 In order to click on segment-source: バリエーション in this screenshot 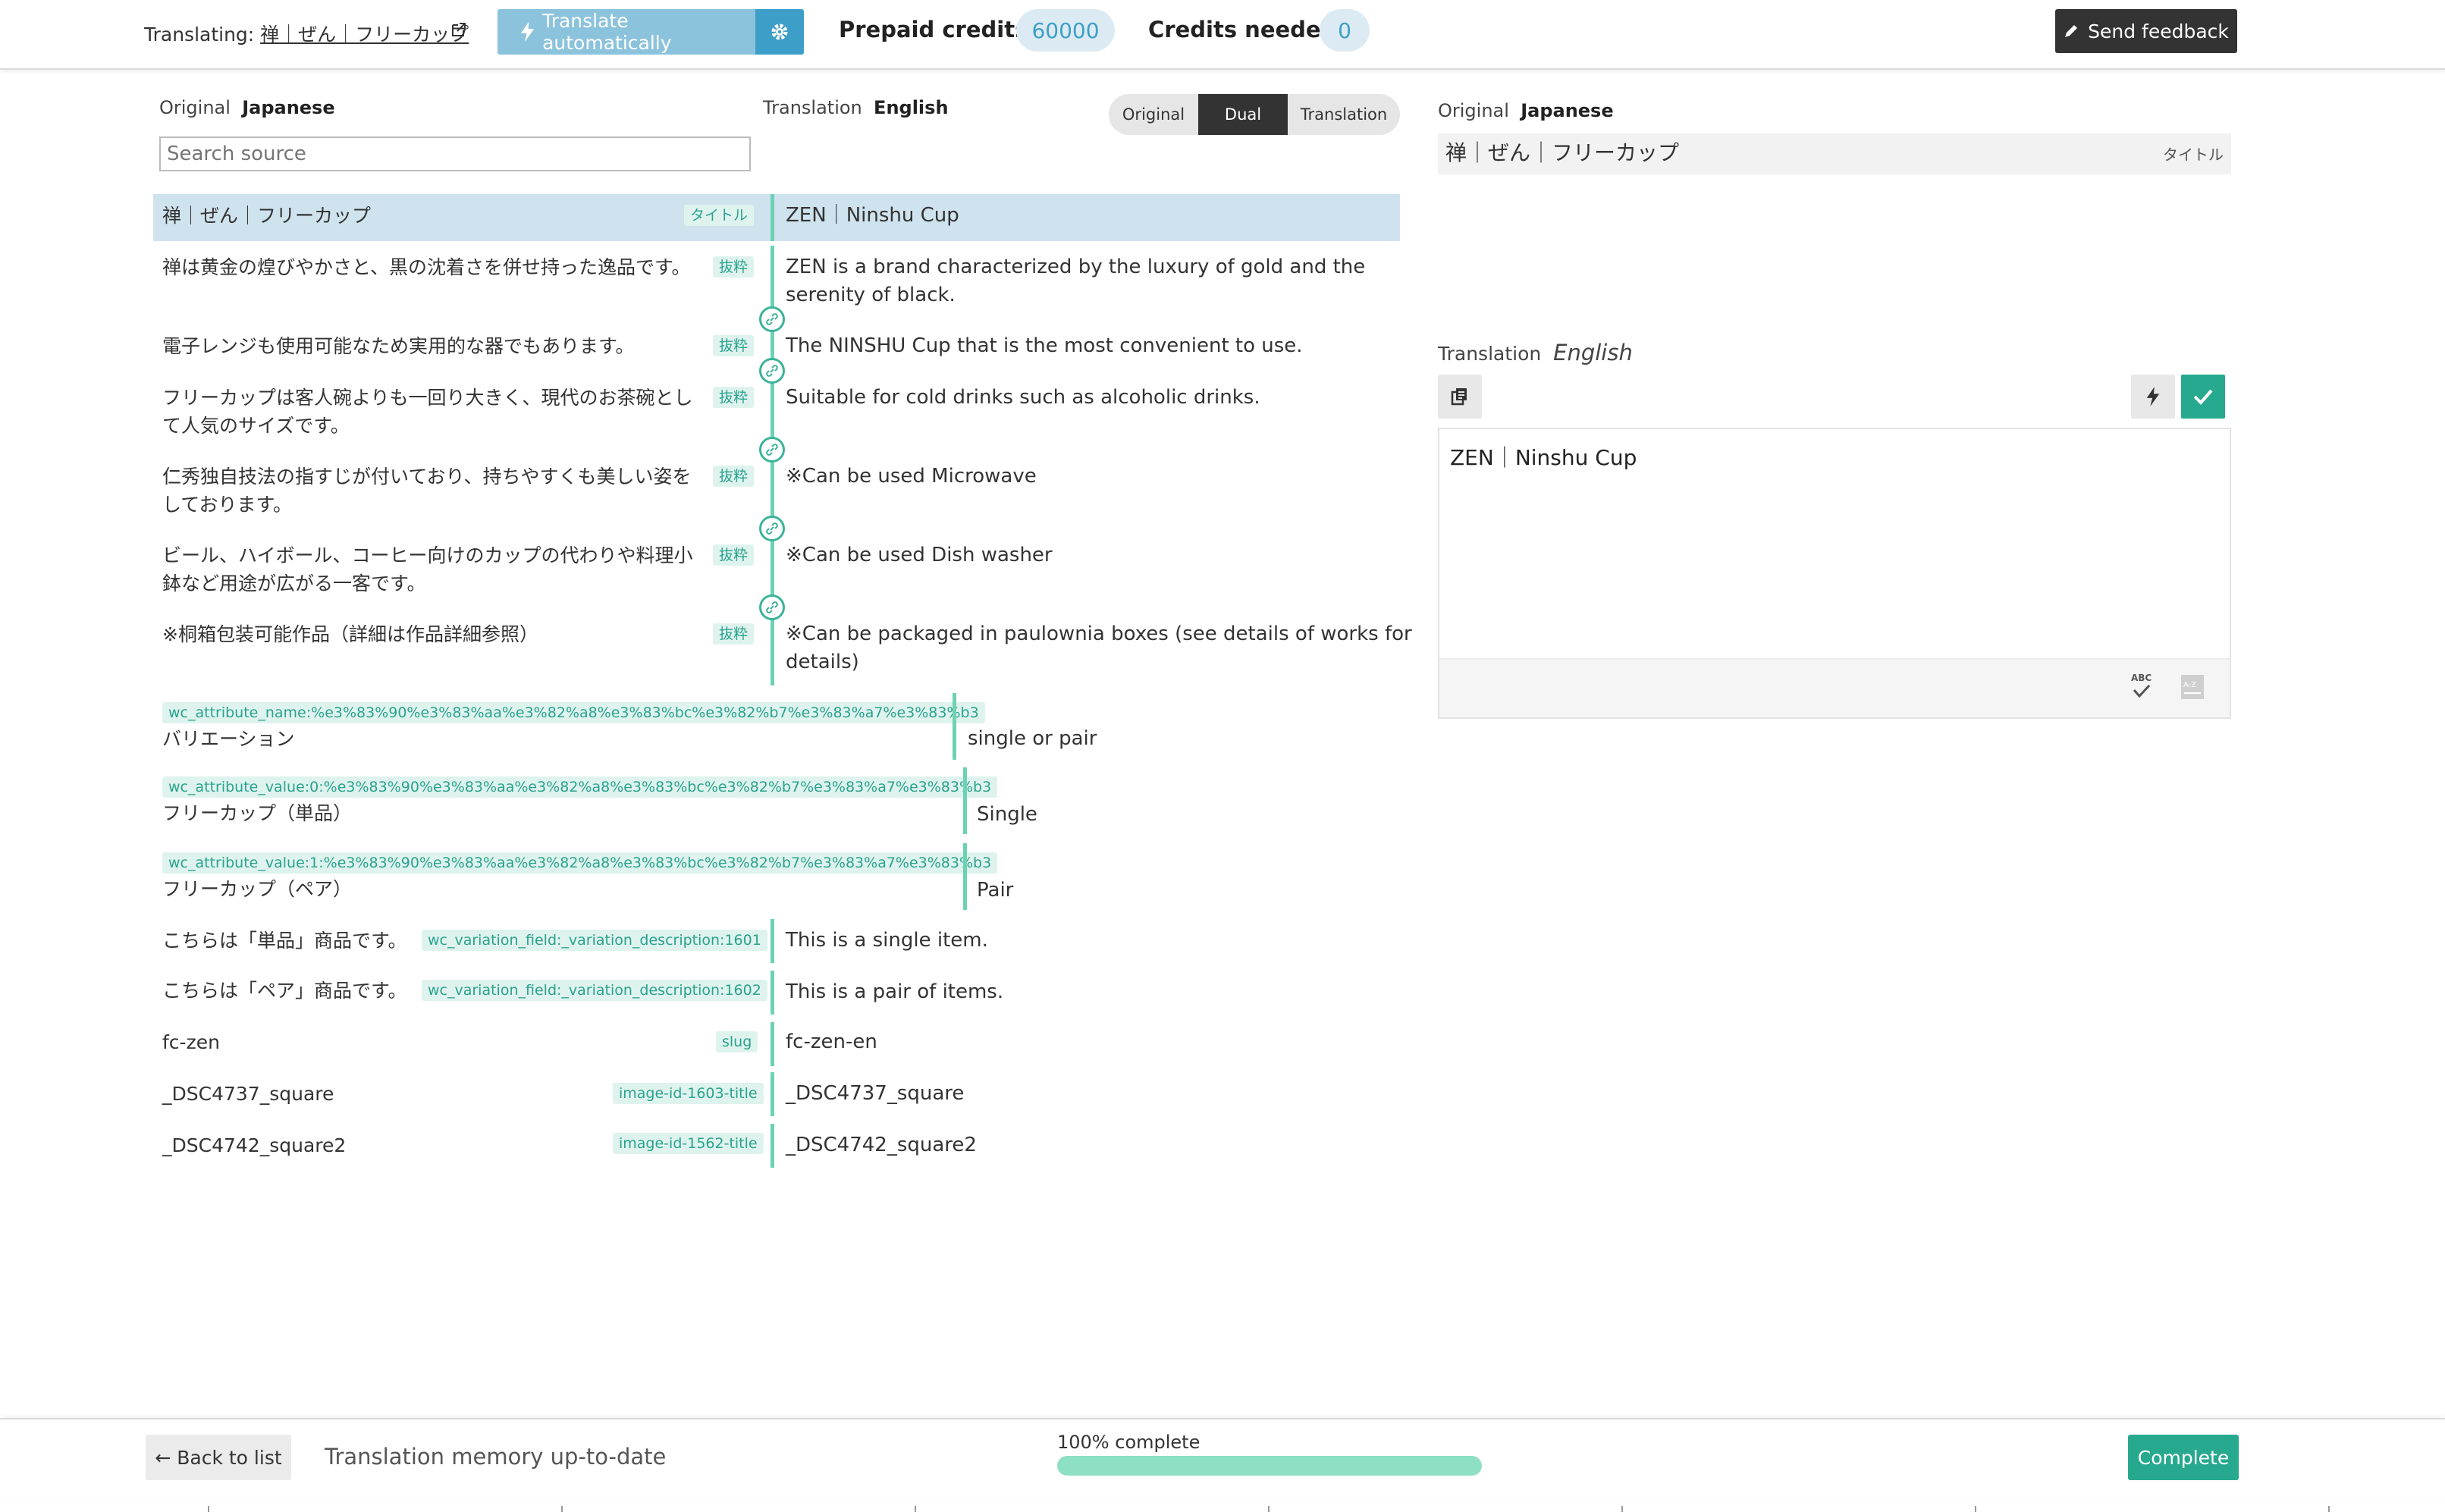, I will do `click(229, 739)`.